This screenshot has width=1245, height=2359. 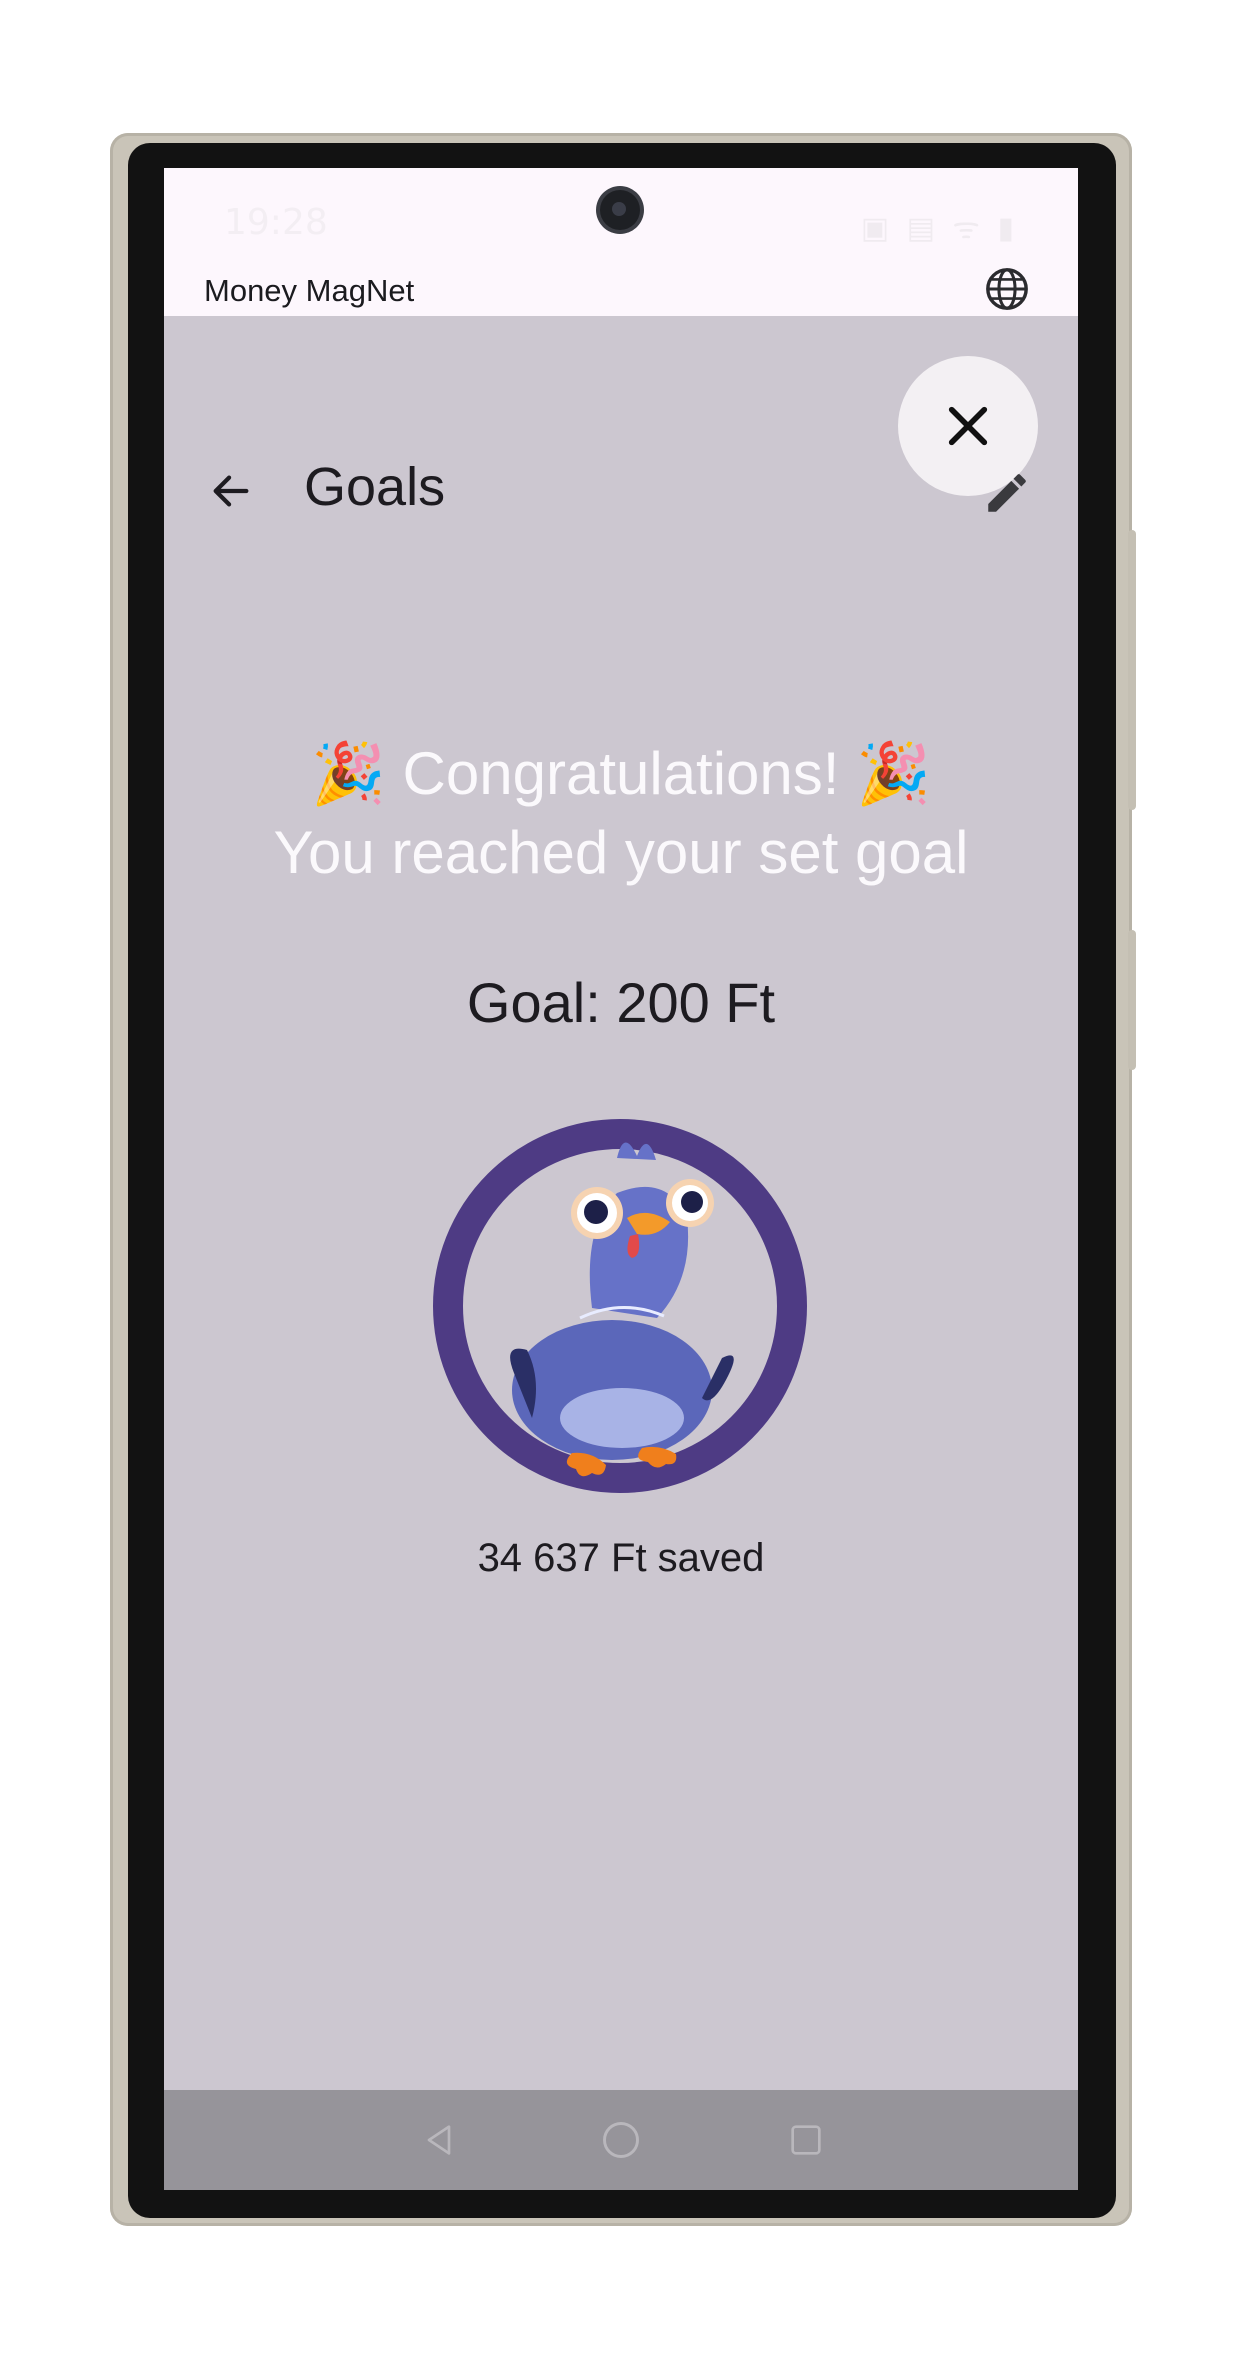 What do you see at coordinates (620, 1306) in the screenshot?
I see `pigeon-mascot` at bounding box center [620, 1306].